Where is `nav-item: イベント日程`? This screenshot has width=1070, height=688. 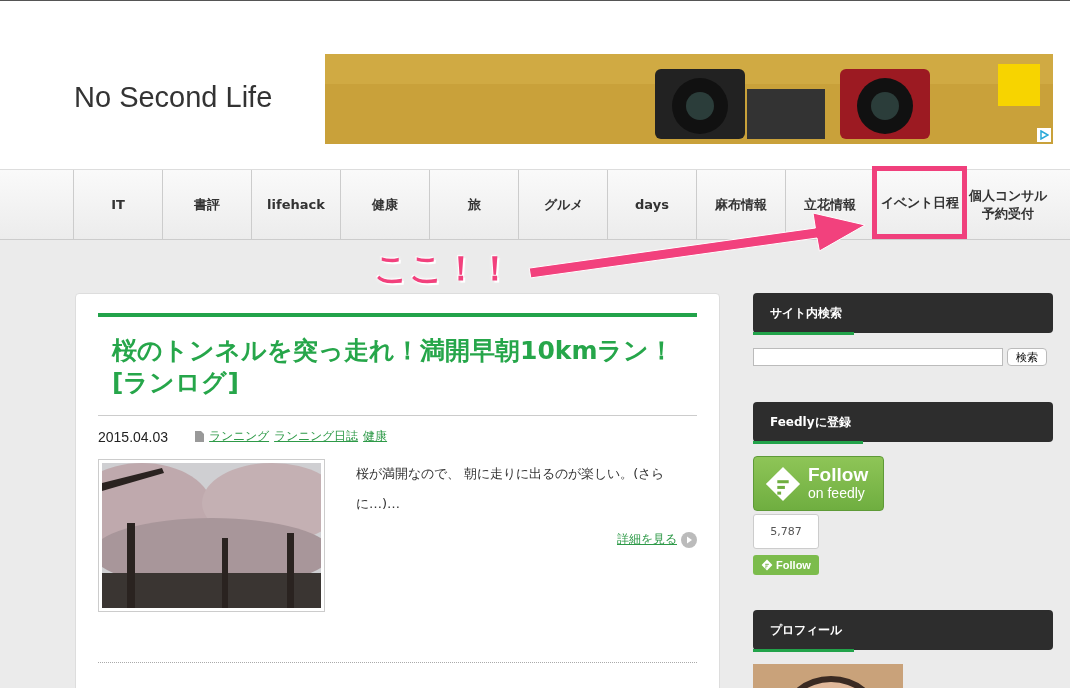
nav-item: イベント日程 is located at coordinates (919, 202).